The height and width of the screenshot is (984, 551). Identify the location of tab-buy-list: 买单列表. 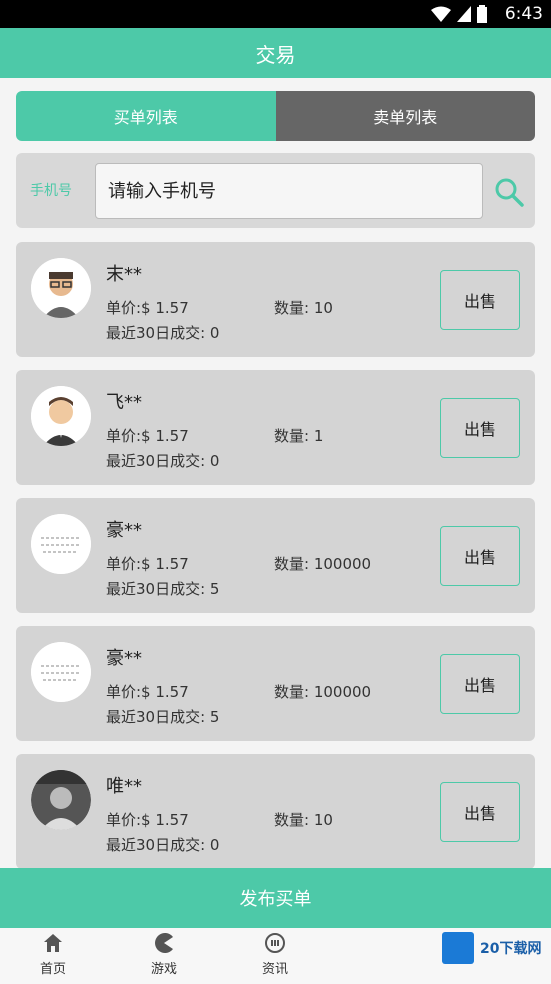
(146, 116).